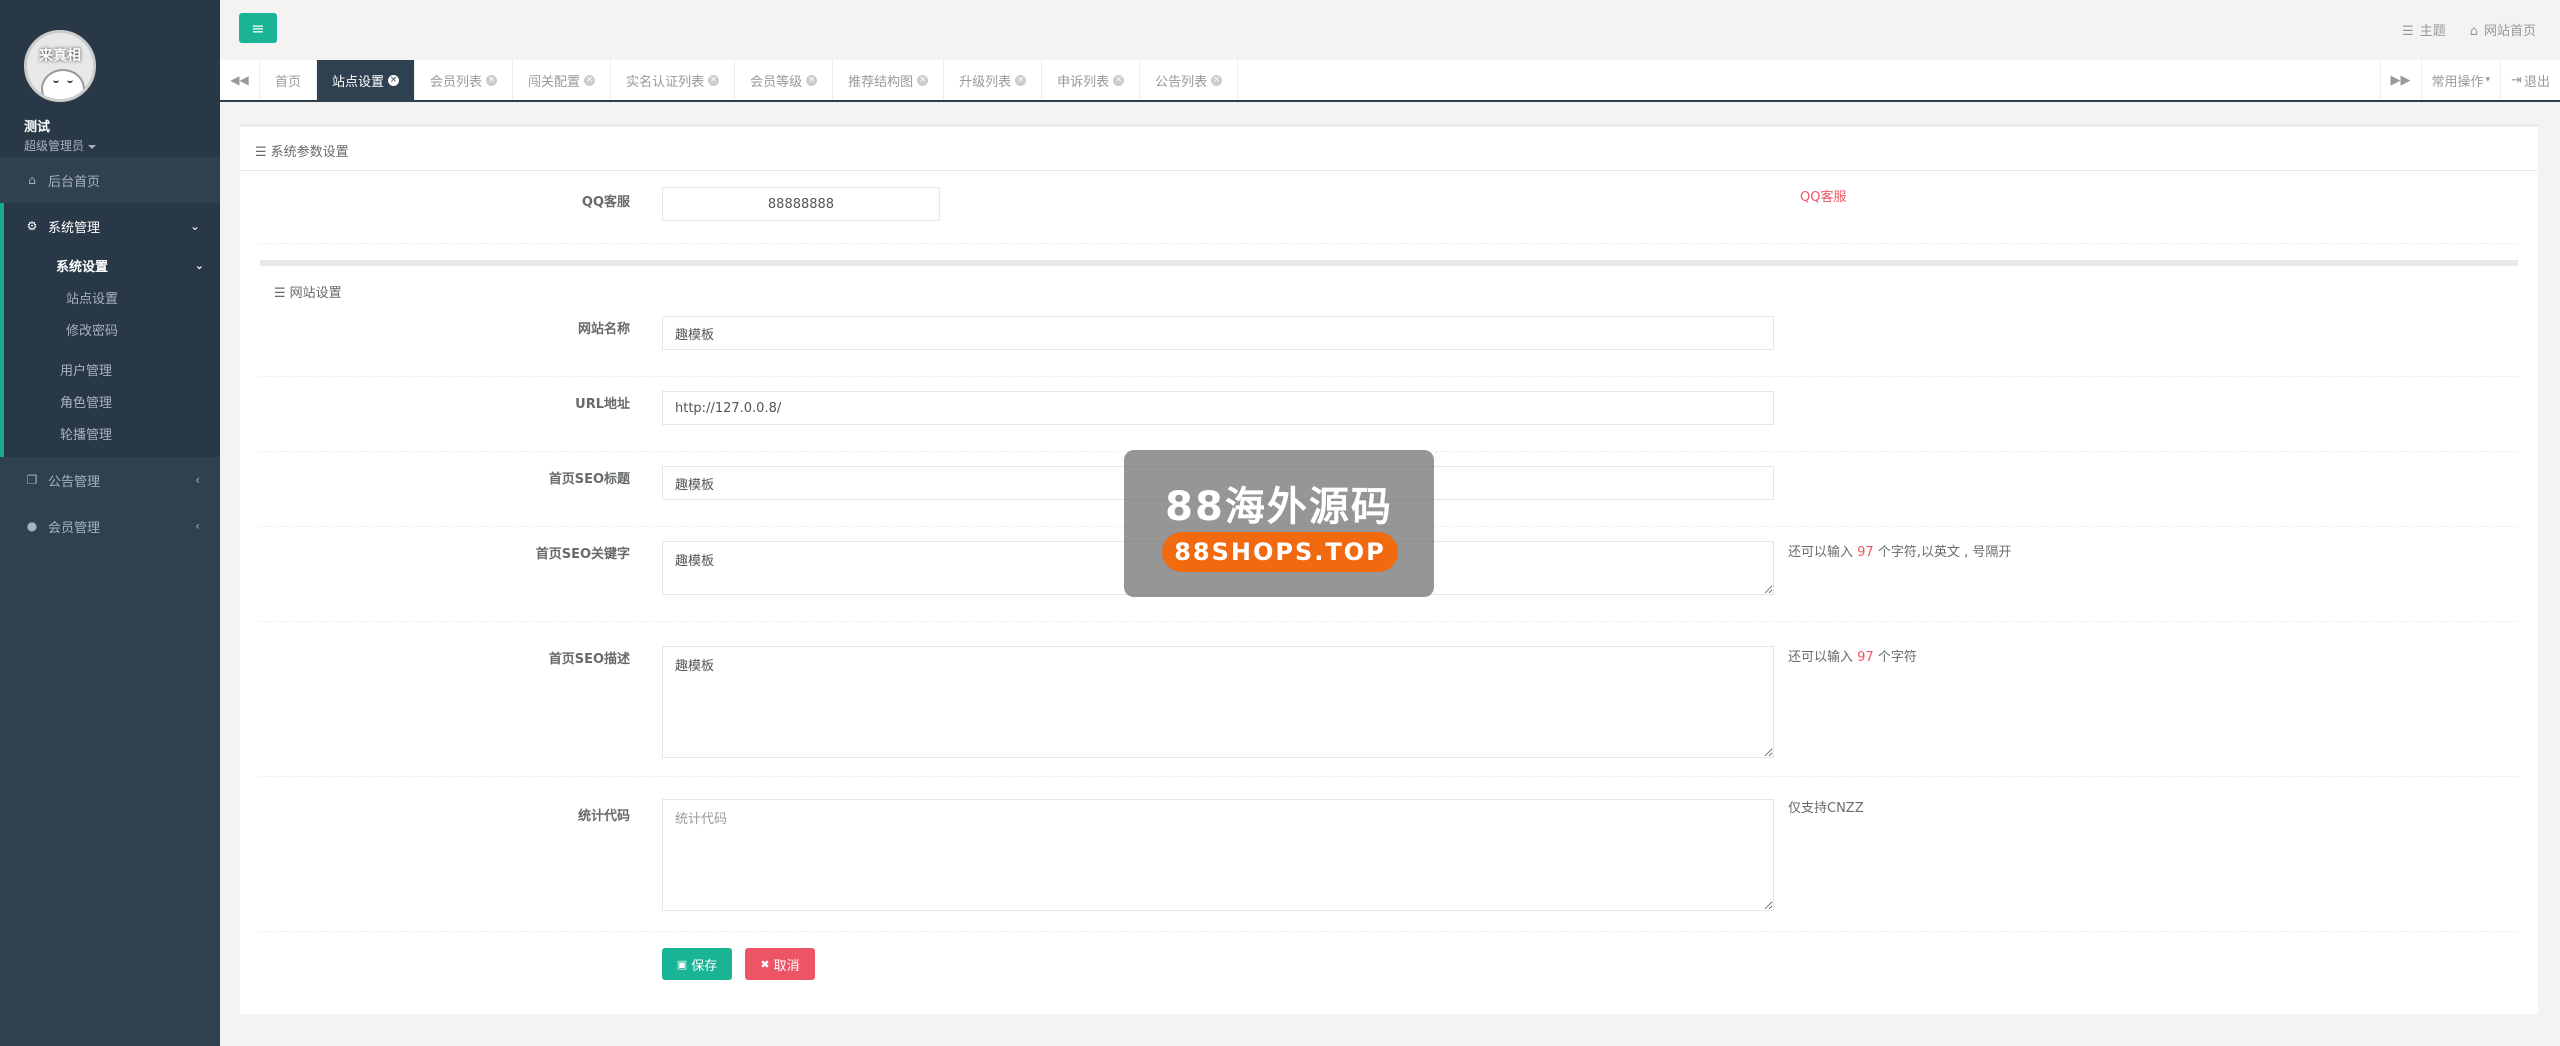 The width and height of the screenshot is (2560, 1046). I want to click on seo-description-help: 还可以输入 97 个字符, so click(1852, 655).